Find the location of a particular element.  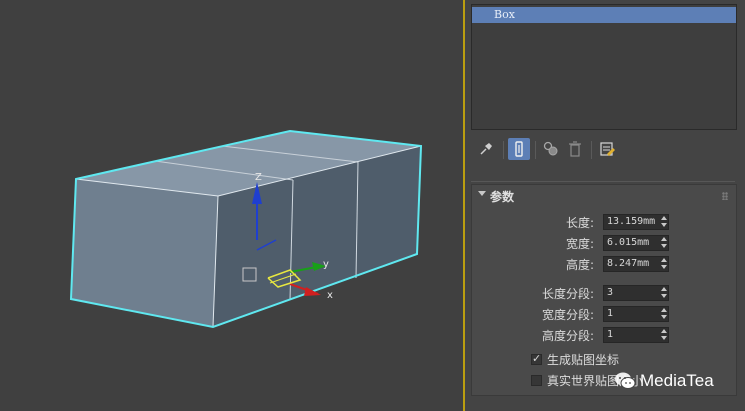

width-segments-label: 宽度分段: is located at coordinates (567, 315).